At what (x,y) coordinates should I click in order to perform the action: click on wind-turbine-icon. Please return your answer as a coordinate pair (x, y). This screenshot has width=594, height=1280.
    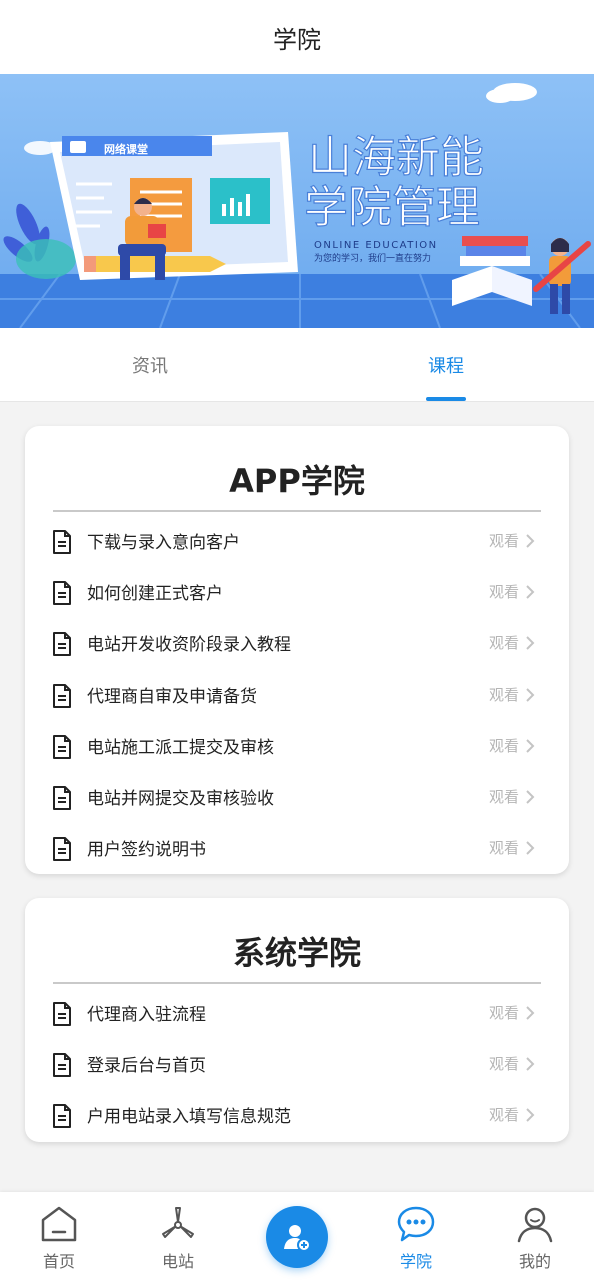
    Looking at the image, I should click on (178, 1222).